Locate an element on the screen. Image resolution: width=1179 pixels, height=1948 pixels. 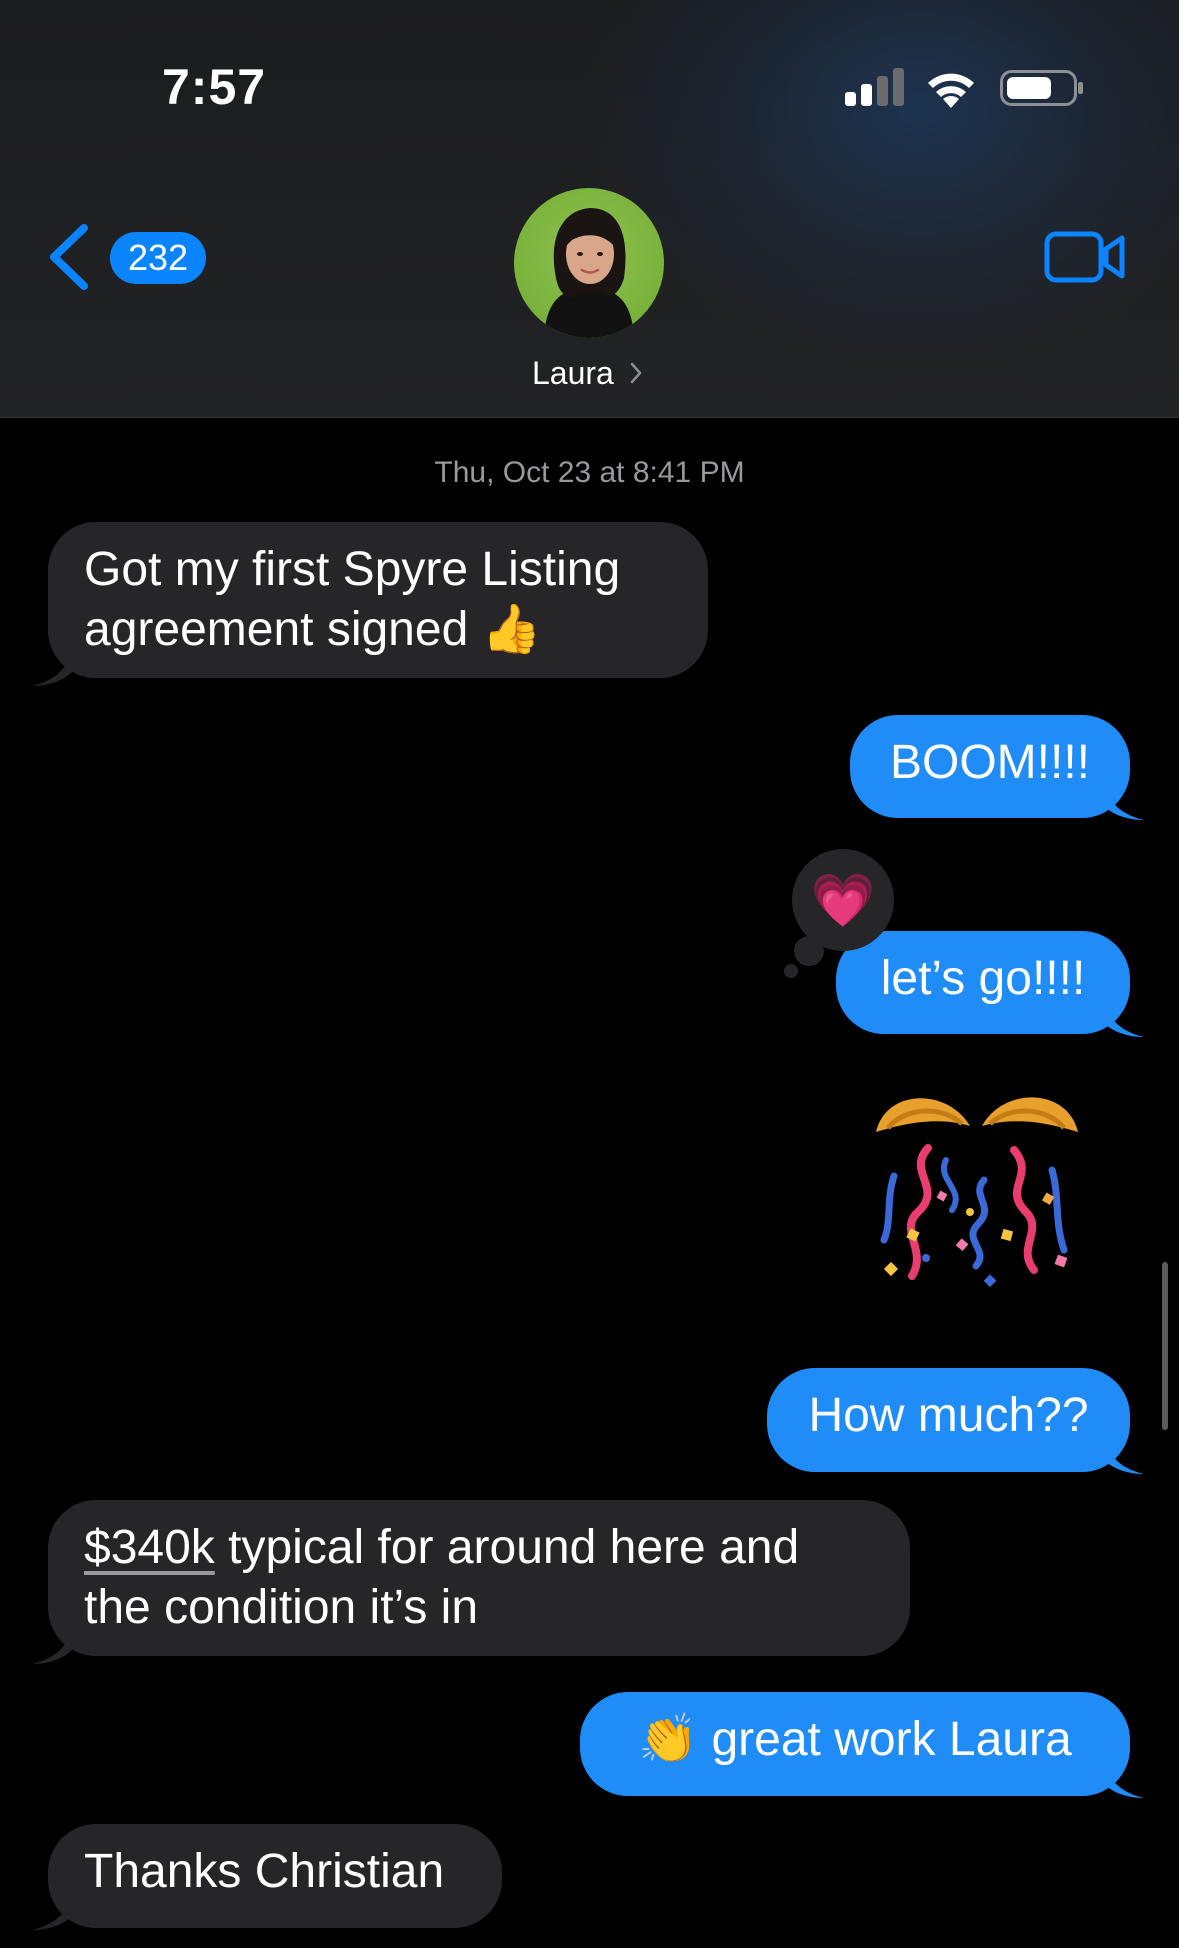
wifi-icon is located at coordinates (951, 90).